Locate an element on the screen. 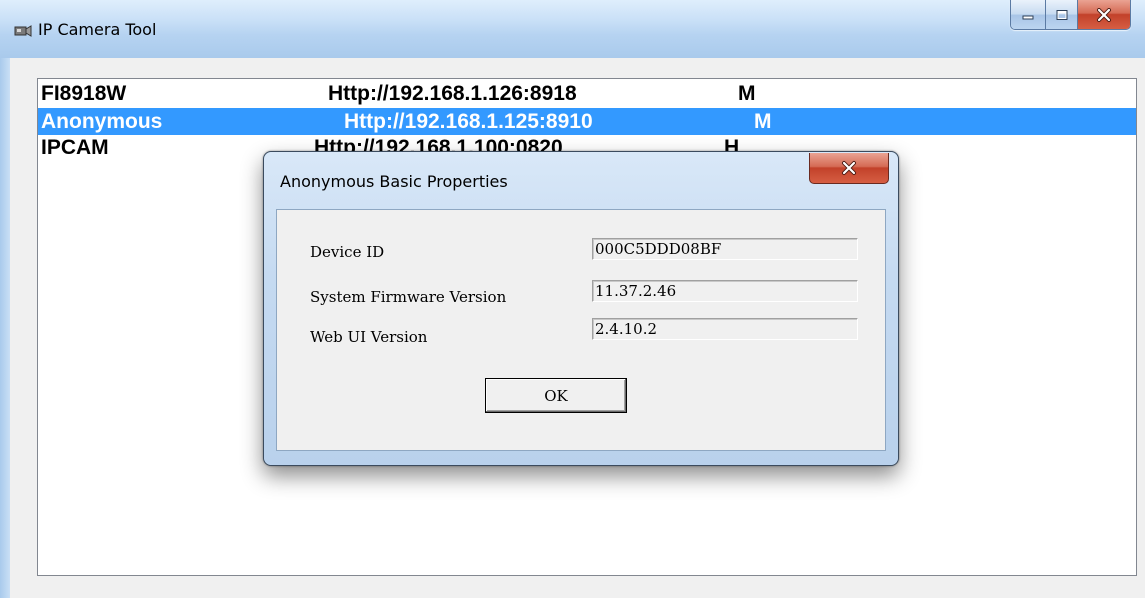  device-id-field: 000C5DDD08BF is located at coordinates (725, 249).